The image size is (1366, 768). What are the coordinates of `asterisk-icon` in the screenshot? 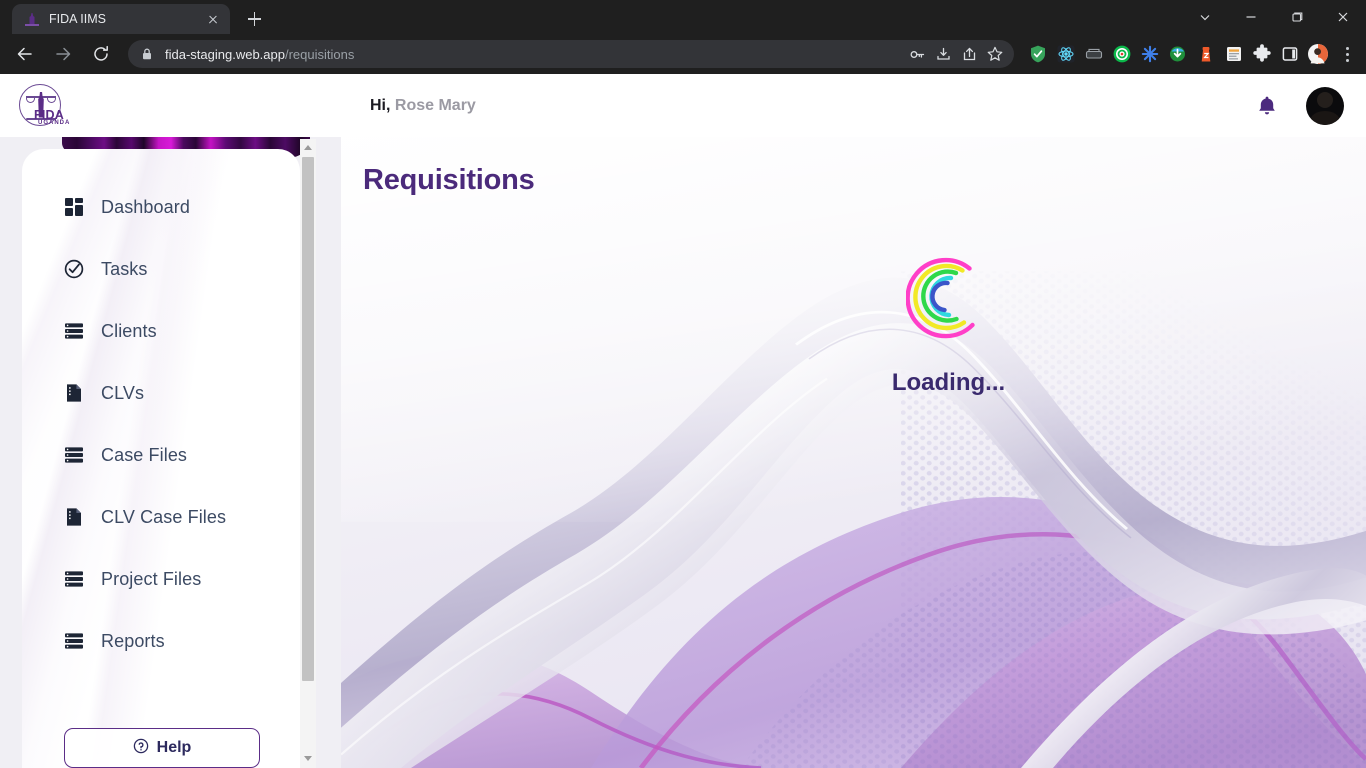 It's located at (1150, 54).